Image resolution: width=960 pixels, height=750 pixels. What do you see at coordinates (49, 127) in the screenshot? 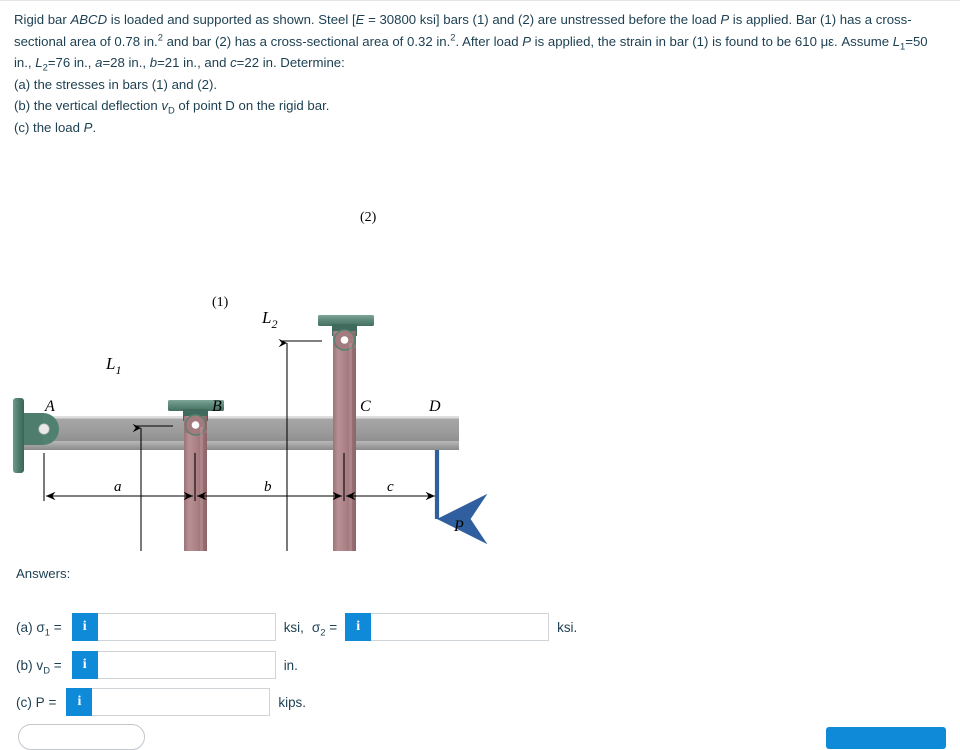
I see `part-c-pre: (c) the load` at bounding box center [49, 127].